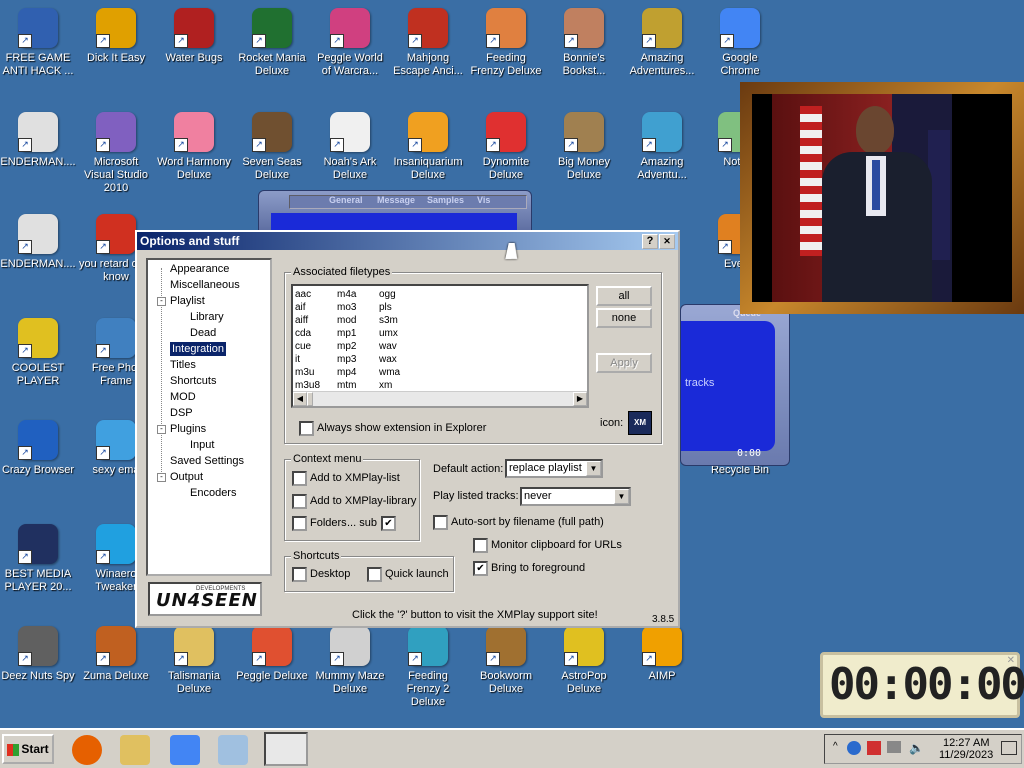 This screenshot has height=768, width=1024. What do you see at coordinates (299, 523) in the screenshot?
I see `ctx-folders-checkbox` at bounding box center [299, 523].